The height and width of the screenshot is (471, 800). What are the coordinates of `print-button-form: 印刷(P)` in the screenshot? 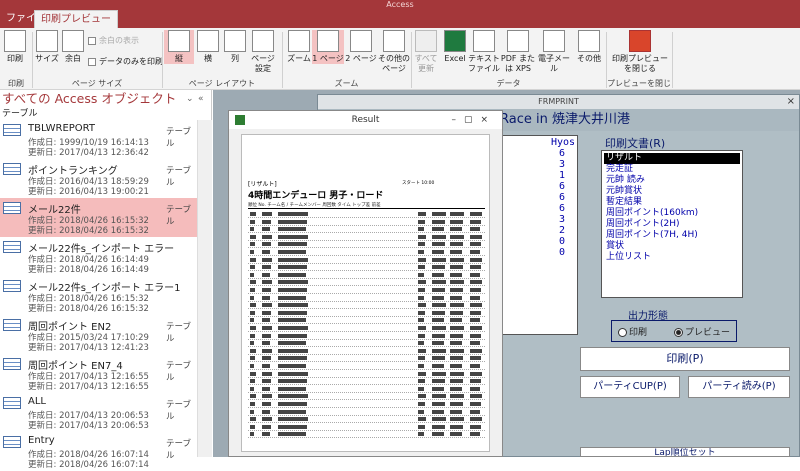 It's located at (685, 359).